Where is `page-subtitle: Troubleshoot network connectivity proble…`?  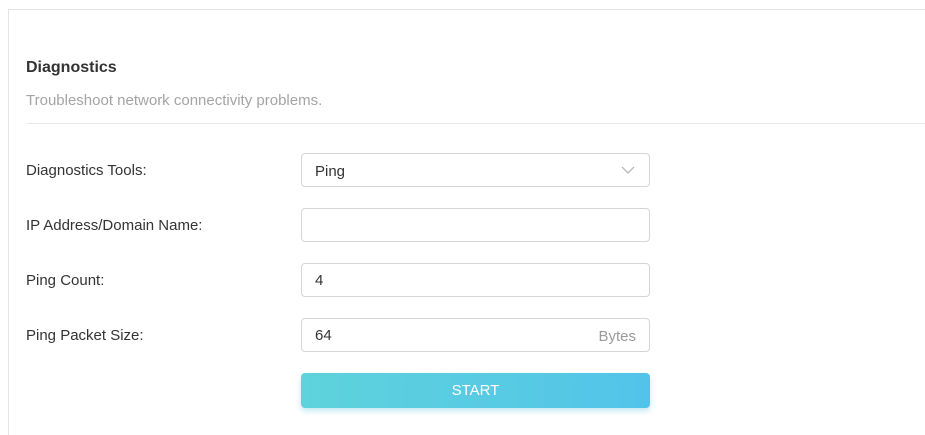
page-subtitle: Troubleshoot network connectivity proble… is located at coordinates (174, 100).